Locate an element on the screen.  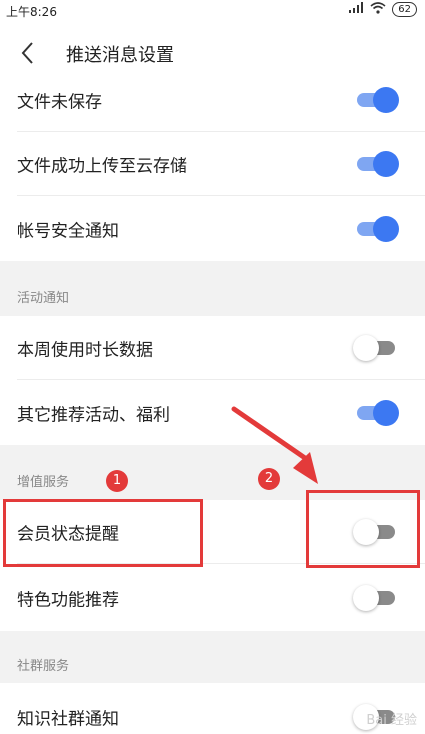
battery-icon: 62 is located at coordinates (404, 9).